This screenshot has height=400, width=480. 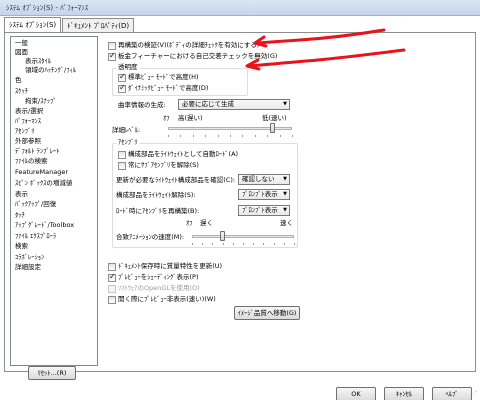 I want to click on detail-level-label: 詳細ﾚﾍﾞﾙ:, so click(x=126, y=130).